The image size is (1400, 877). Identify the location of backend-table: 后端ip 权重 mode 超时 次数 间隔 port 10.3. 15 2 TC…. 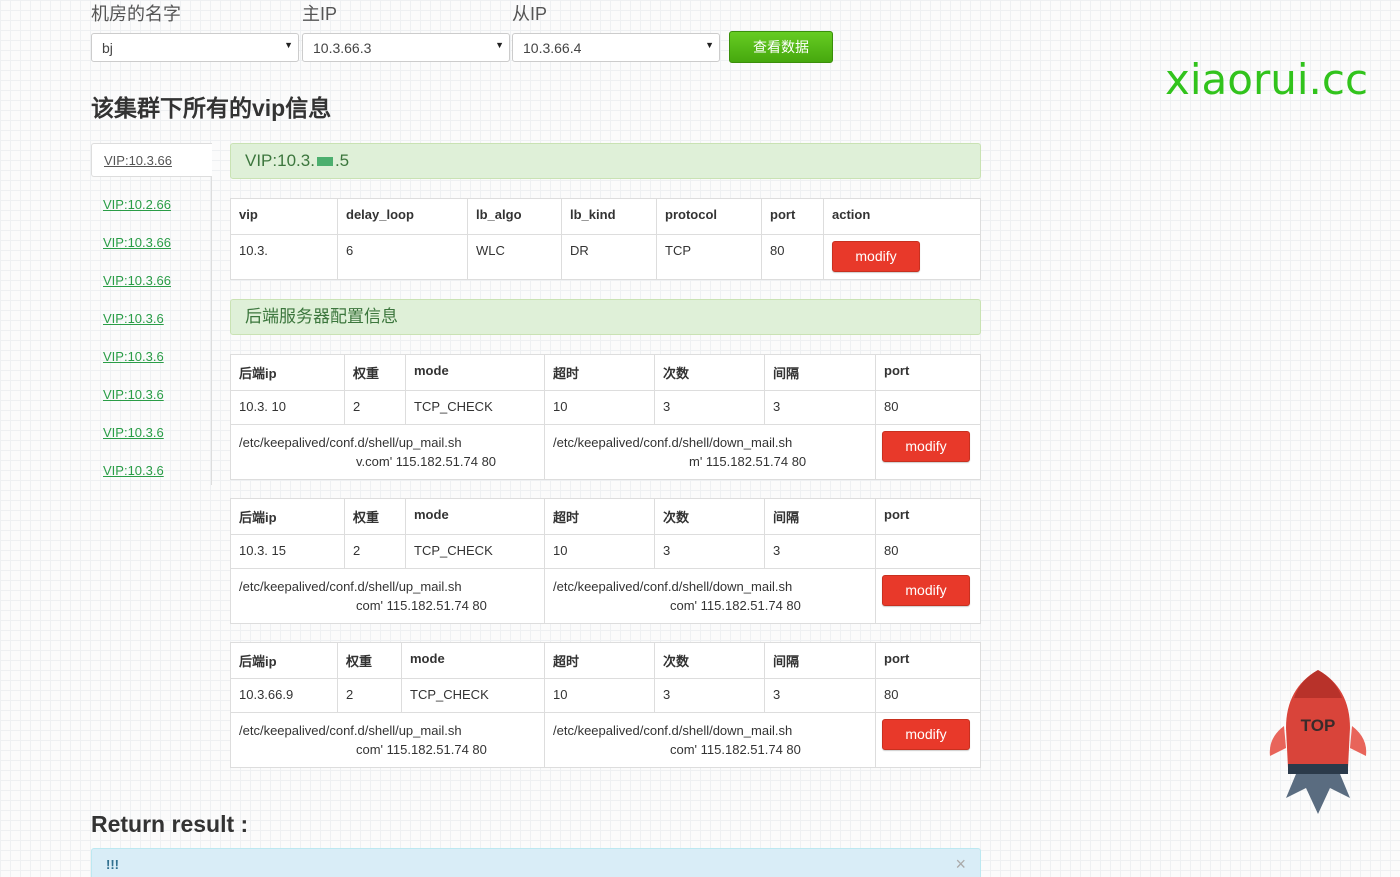
(605, 561).